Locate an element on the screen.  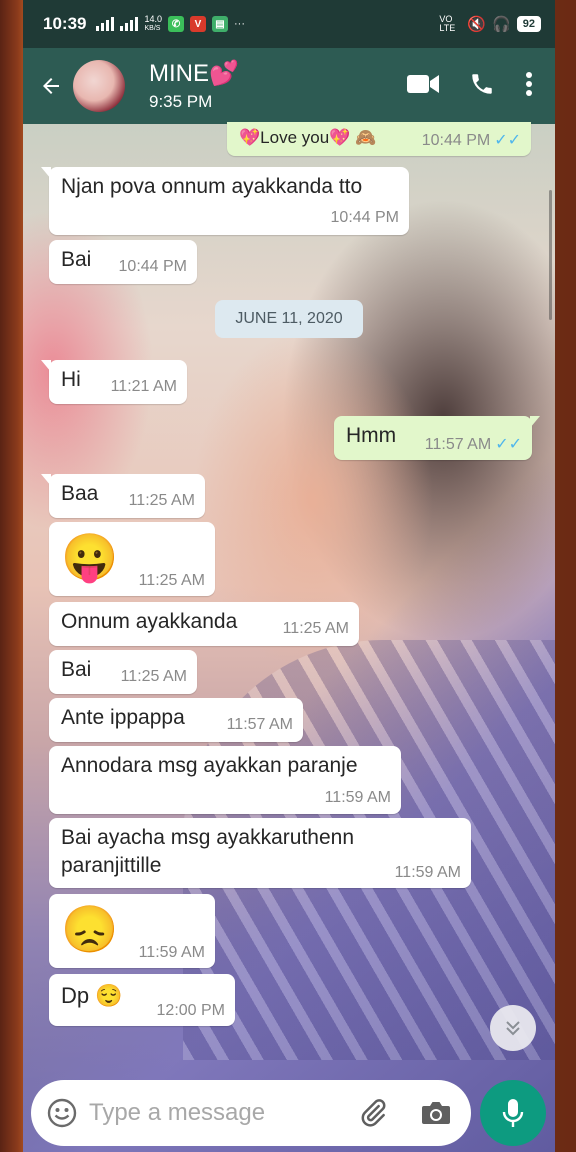
header-actions is located at coordinates (470, 86).